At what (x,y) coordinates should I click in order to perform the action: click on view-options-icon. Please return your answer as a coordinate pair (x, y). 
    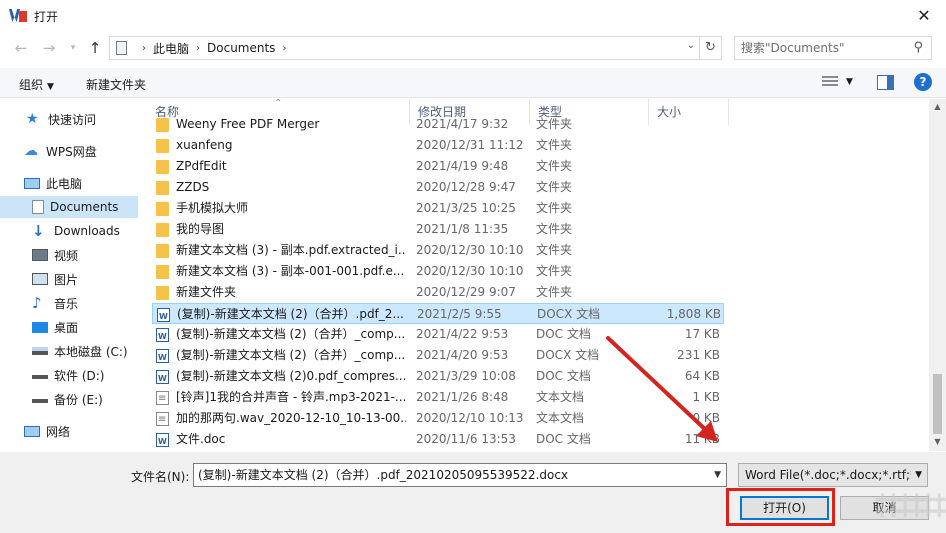
    Looking at the image, I should click on (830, 83).